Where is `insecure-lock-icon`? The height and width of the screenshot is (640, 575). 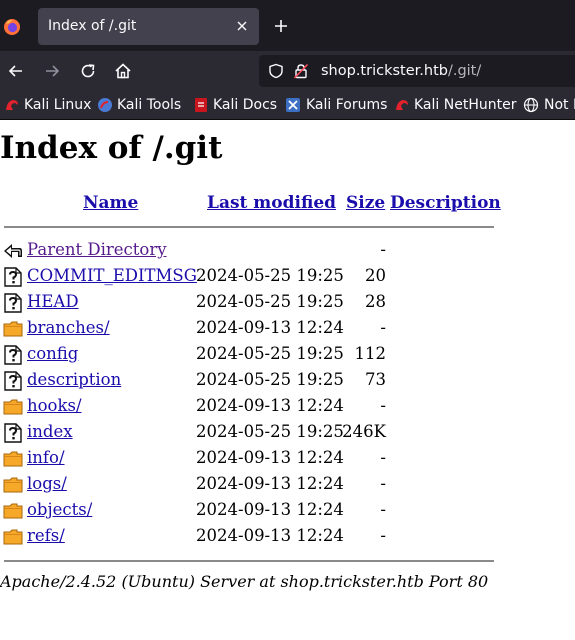
insecure-lock-icon is located at coordinates (301, 71).